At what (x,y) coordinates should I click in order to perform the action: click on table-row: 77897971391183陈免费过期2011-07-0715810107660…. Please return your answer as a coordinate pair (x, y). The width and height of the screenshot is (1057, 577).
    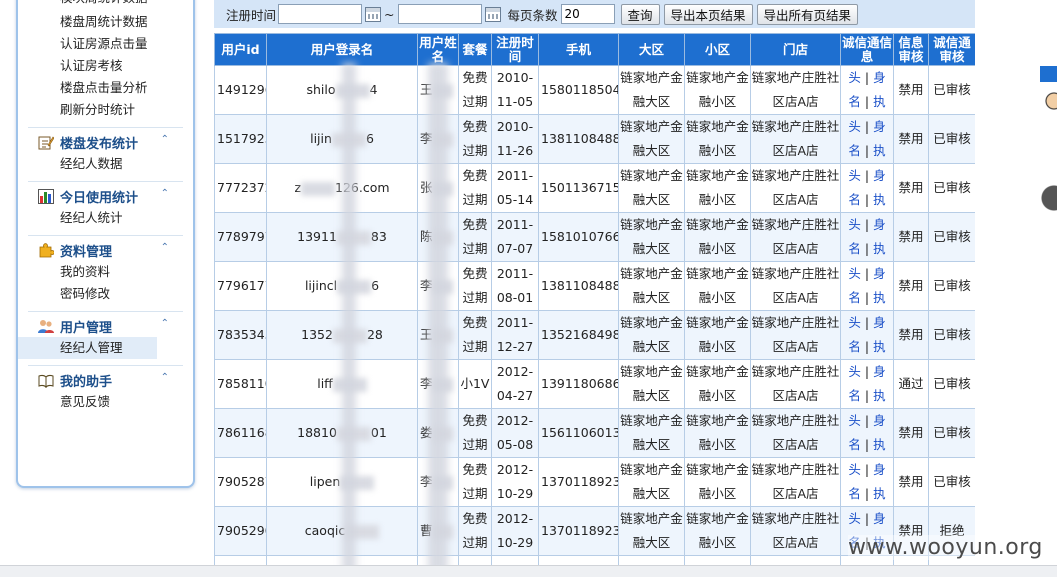
    Looking at the image, I should click on (594, 237).